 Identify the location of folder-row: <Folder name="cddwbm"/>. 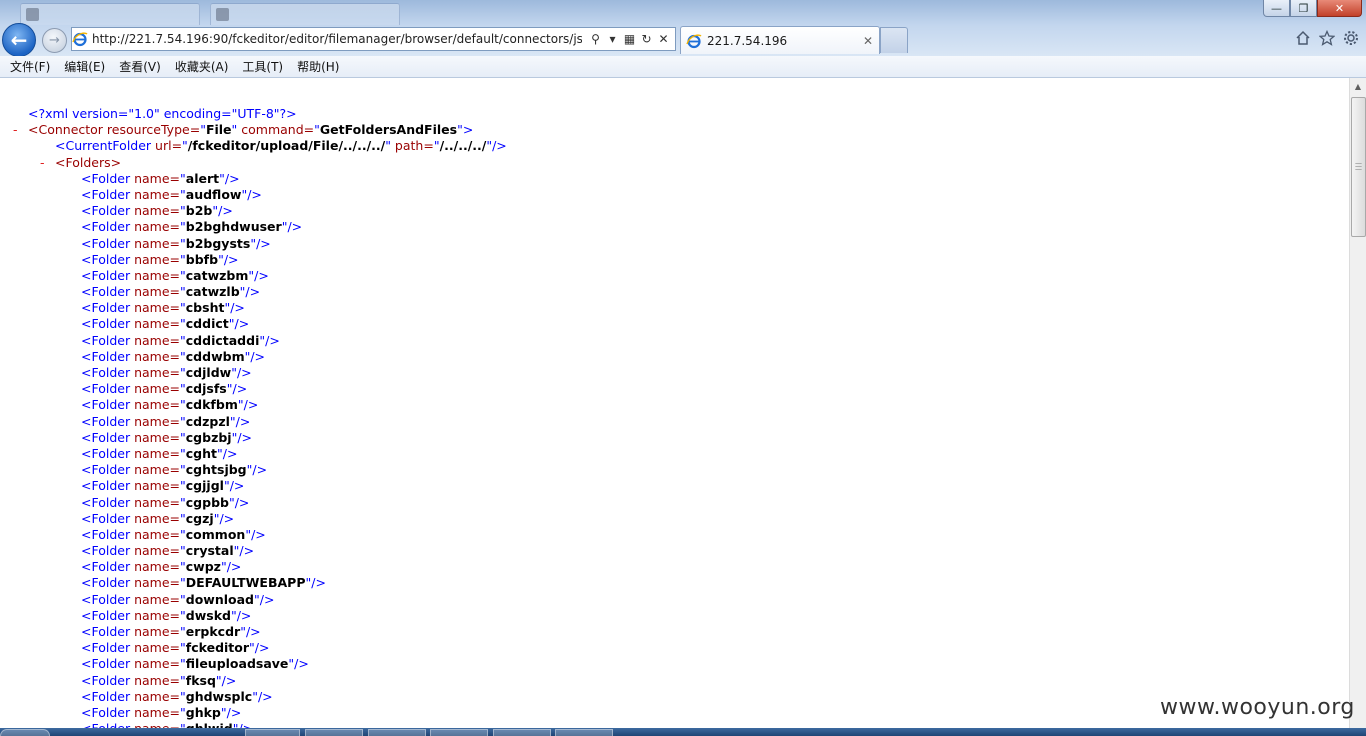
(670, 357).